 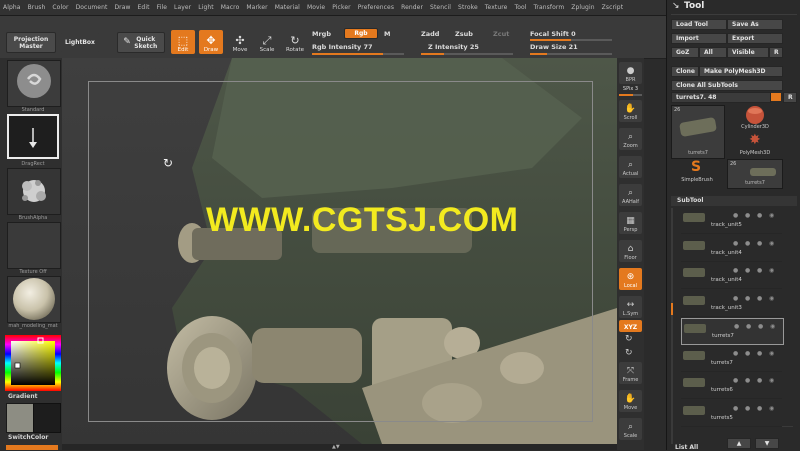 What do you see at coordinates (23, 396) in the screenshot?
I see `gradient-label: Gradient` at bounding box center [23, 396].